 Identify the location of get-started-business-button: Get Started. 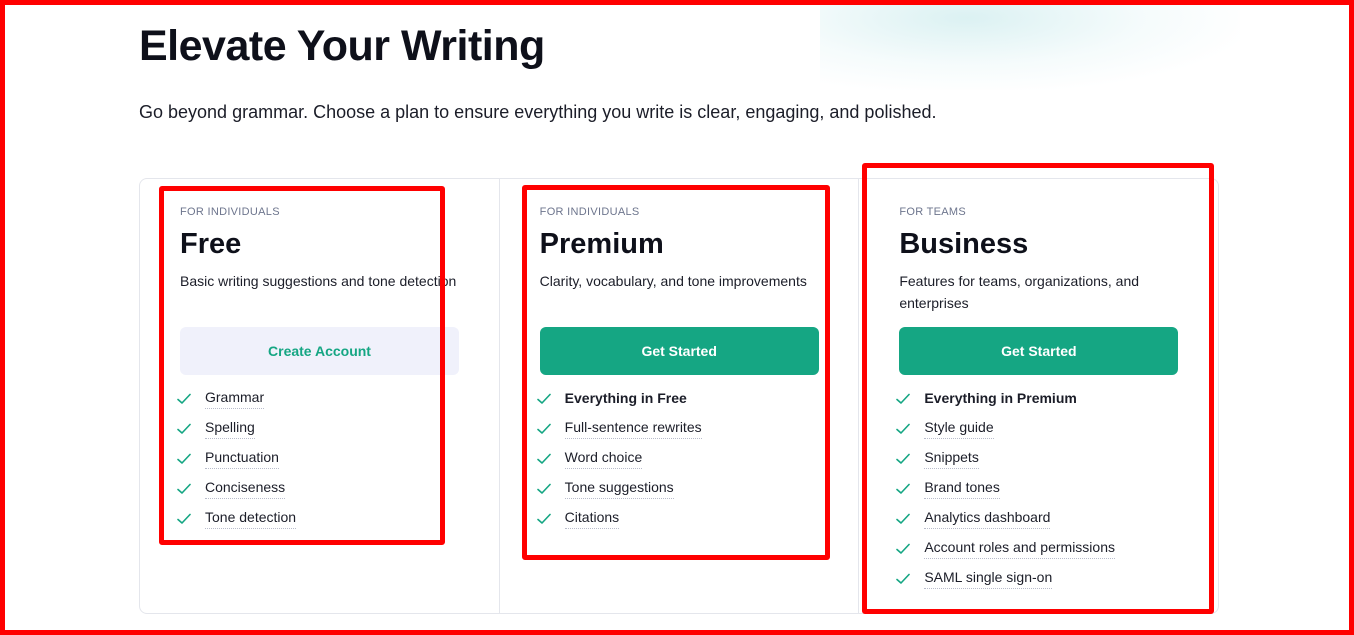
(1039, 351).